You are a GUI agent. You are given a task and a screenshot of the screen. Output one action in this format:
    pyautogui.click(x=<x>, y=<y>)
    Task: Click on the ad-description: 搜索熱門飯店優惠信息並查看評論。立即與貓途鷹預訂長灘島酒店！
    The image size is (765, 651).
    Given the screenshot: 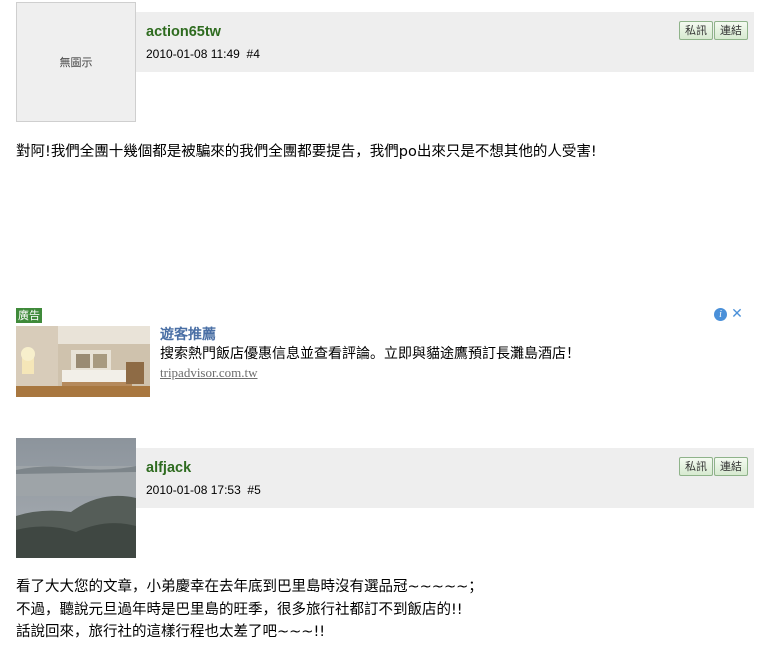 What is the action you would take?
    pyautogui.click(x=370, y=353)
    